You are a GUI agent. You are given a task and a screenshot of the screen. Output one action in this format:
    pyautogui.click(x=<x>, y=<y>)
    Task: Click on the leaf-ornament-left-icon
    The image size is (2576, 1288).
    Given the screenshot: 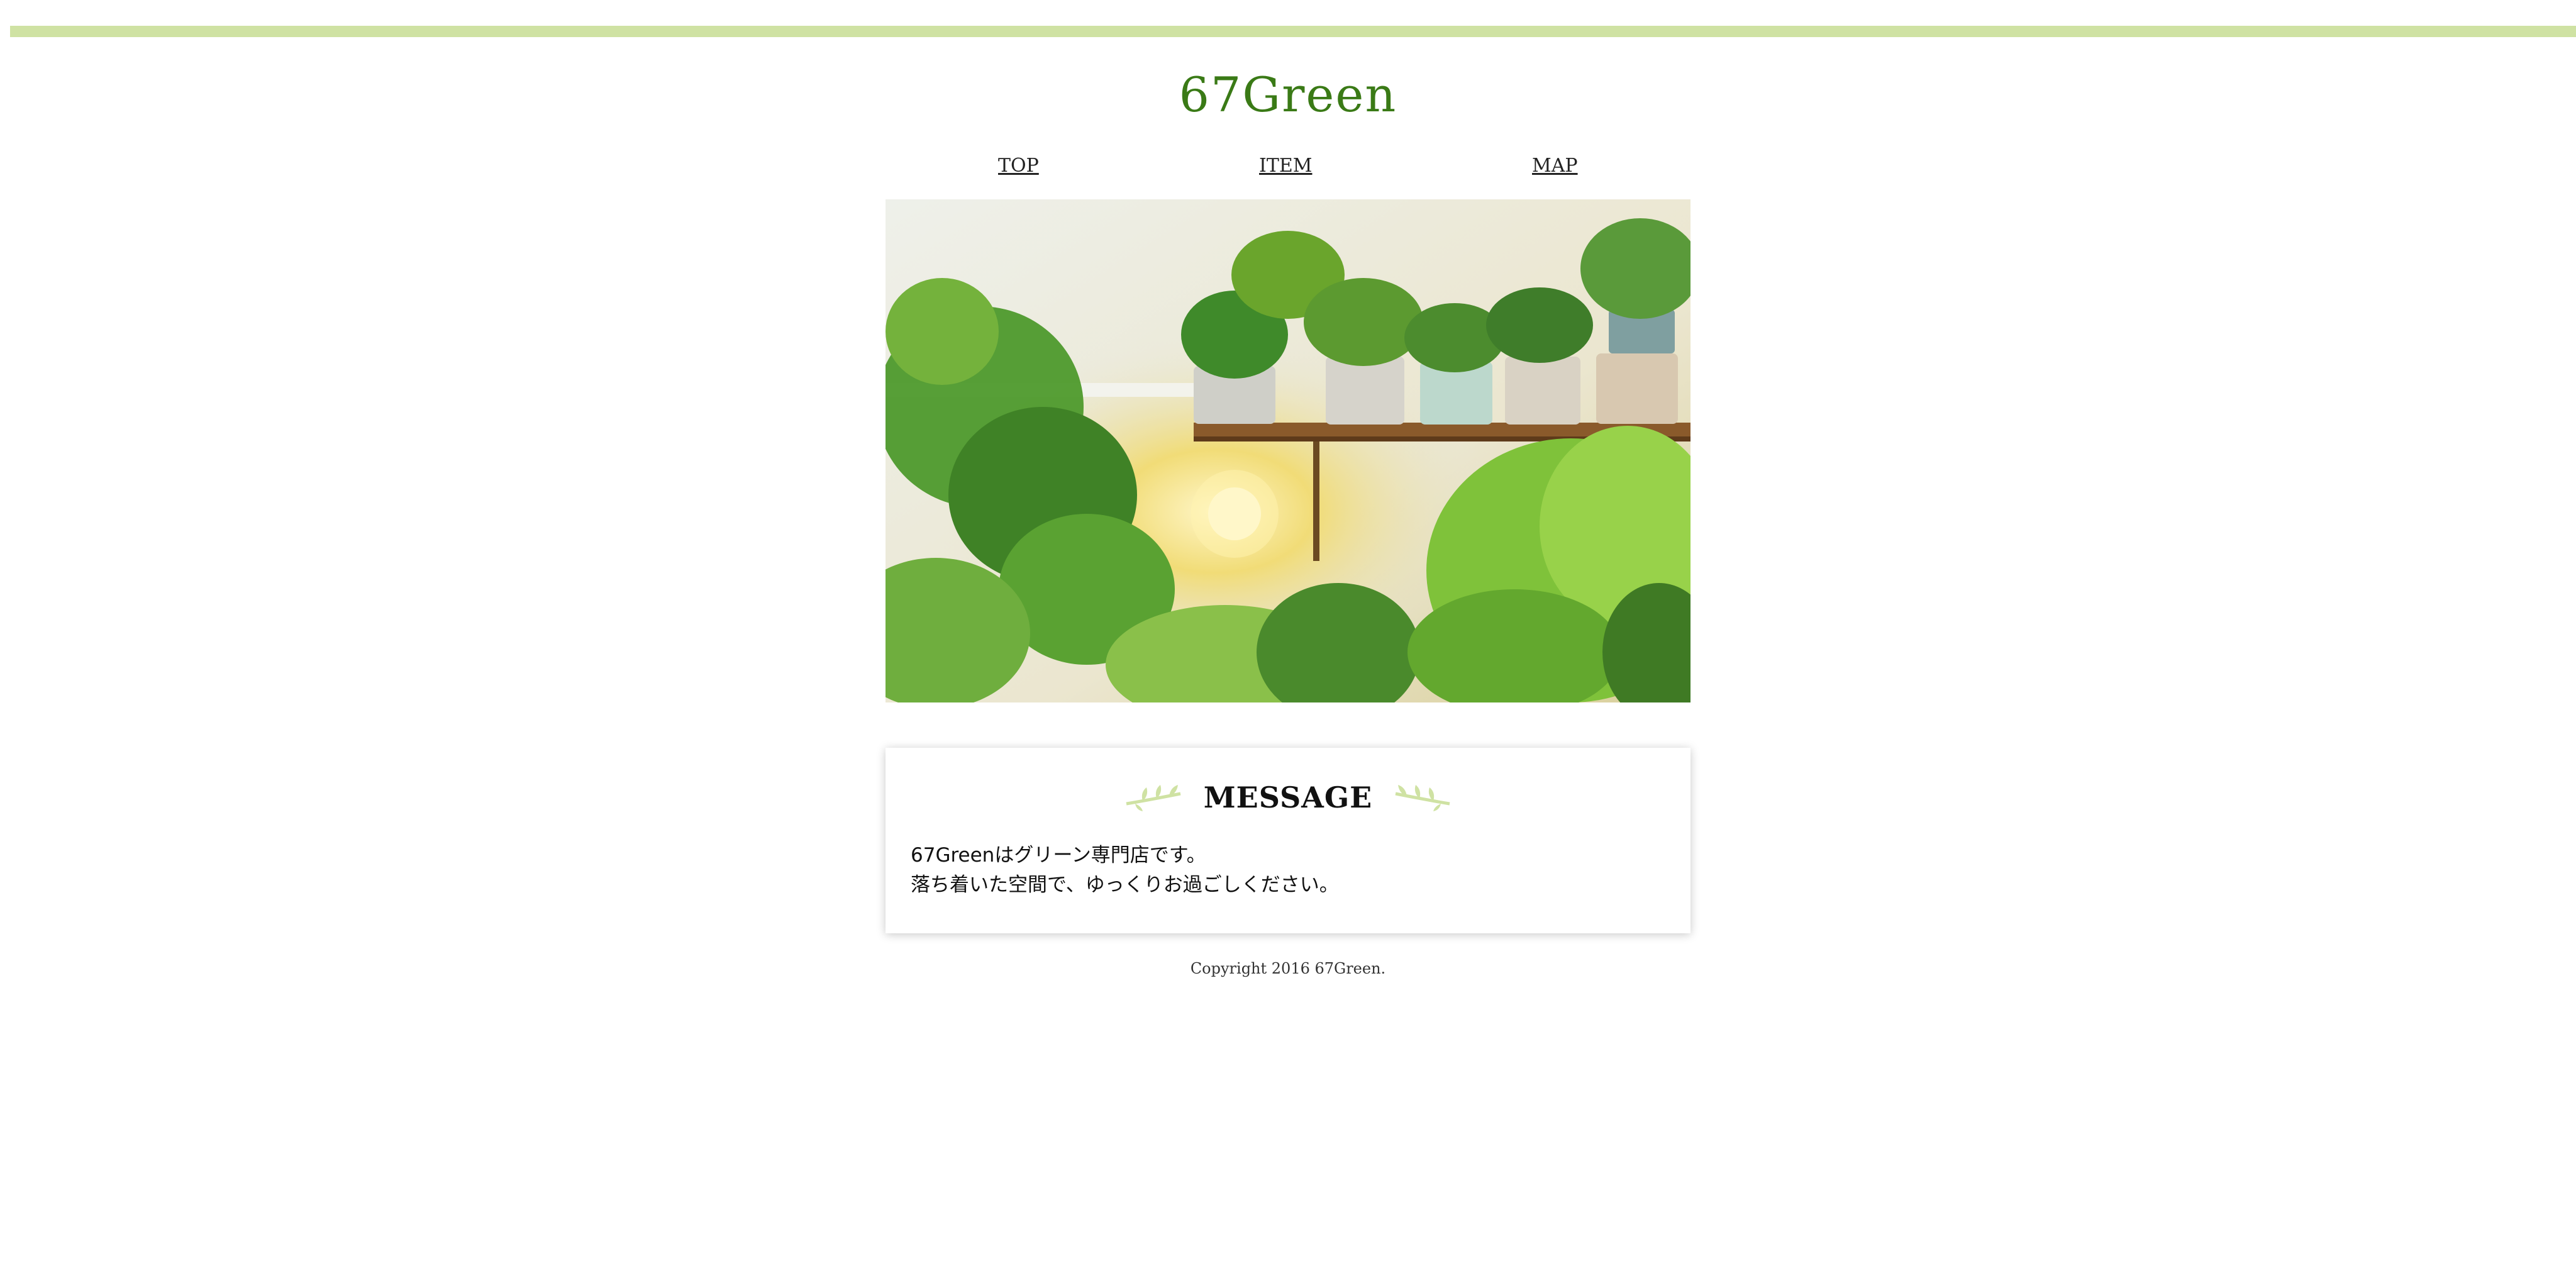 What is the action you would take?
    pyautogui.click(x=1153, y=798)
    